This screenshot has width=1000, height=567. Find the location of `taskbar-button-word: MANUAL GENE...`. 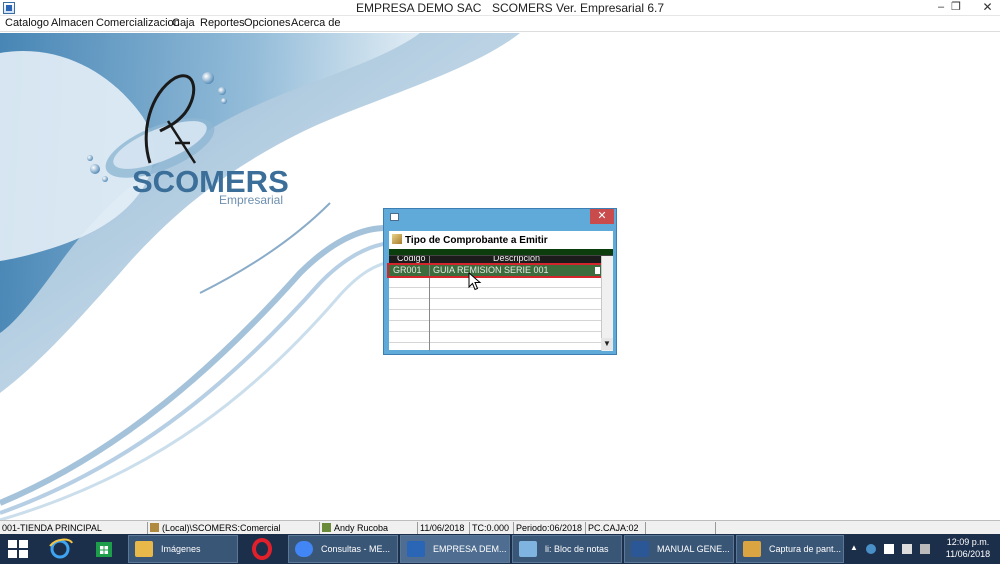

taskbar-button-word: MANUAL GENE... is located at coordinates (679, 549).